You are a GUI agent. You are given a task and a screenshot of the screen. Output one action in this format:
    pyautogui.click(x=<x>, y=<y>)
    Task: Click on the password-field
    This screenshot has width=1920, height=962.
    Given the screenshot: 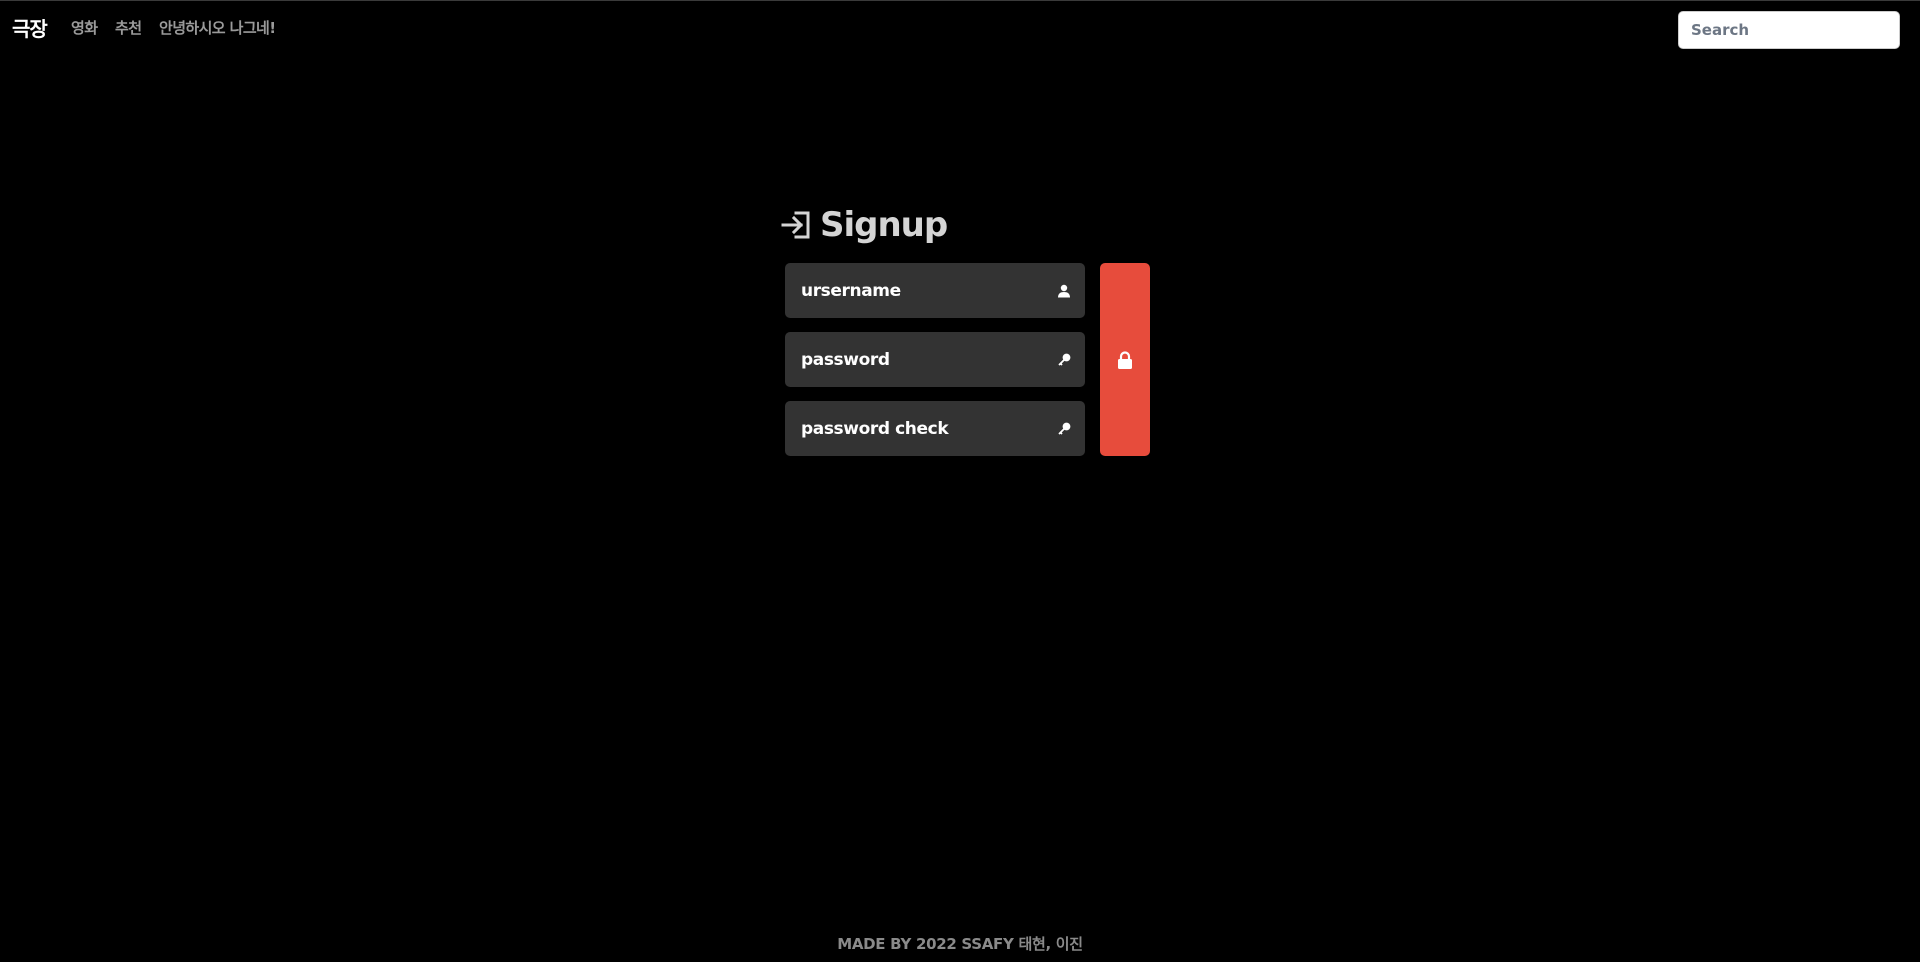 What is the action you would take?
    pyautogui.click(x=935, y=359)
    